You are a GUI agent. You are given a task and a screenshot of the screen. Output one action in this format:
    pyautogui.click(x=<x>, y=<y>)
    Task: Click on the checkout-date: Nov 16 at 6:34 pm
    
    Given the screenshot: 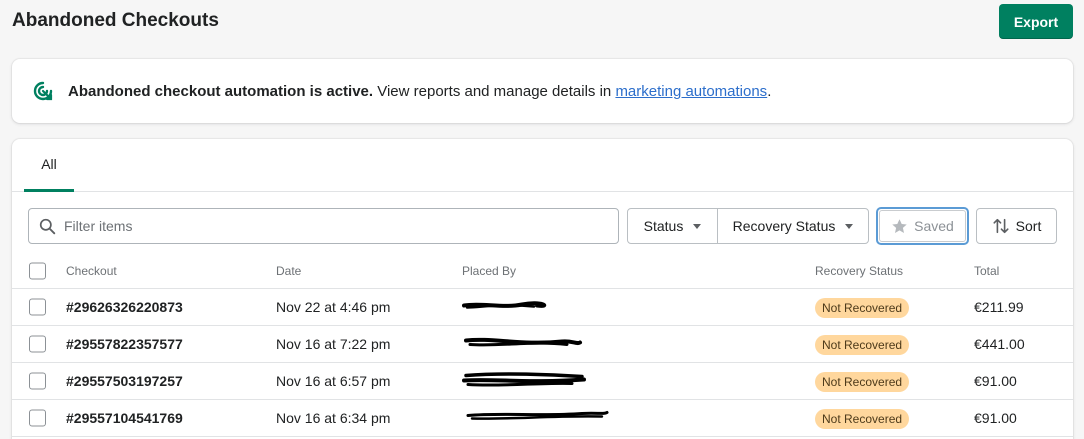 What is the action you would take?
    pyautogui.click(x=333, y=418)
    